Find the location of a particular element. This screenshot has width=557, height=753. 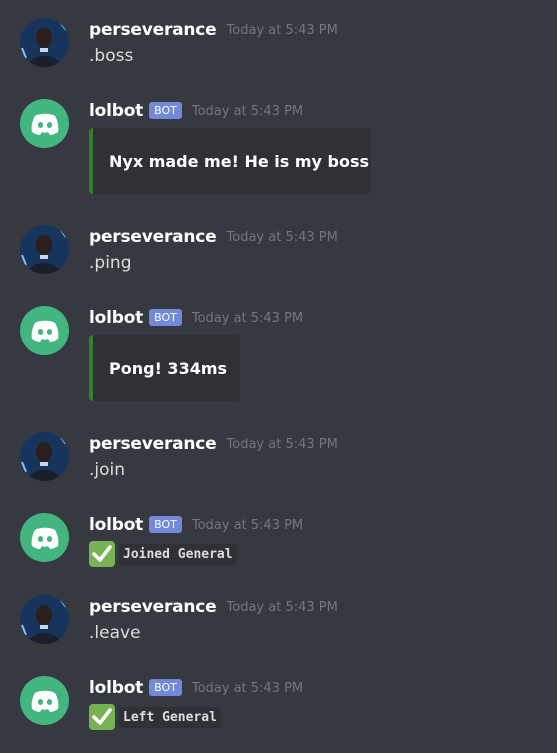

message-content: Left General is located at coordinates (155, 717).